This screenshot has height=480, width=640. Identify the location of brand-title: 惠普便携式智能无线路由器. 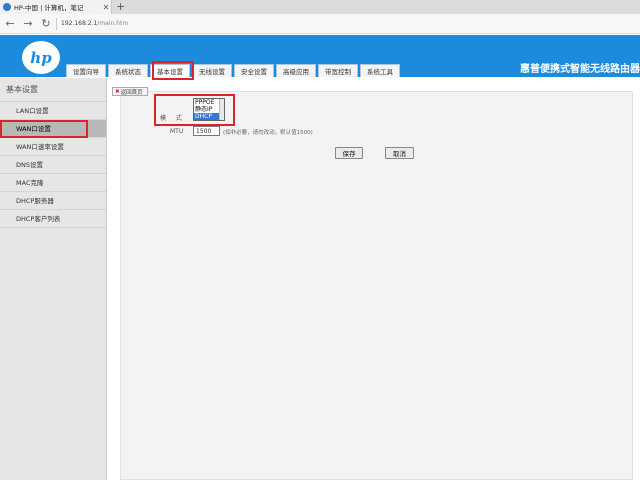
(580, 69).